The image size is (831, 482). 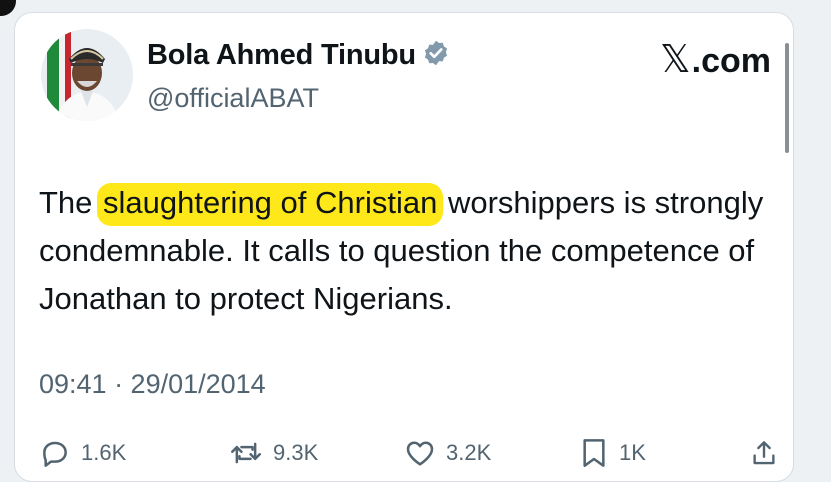 What do you see at coordinates (233, 98) in the screenshot?
I see `author-handle: @officialABAT` at bounding box center [233, 98].